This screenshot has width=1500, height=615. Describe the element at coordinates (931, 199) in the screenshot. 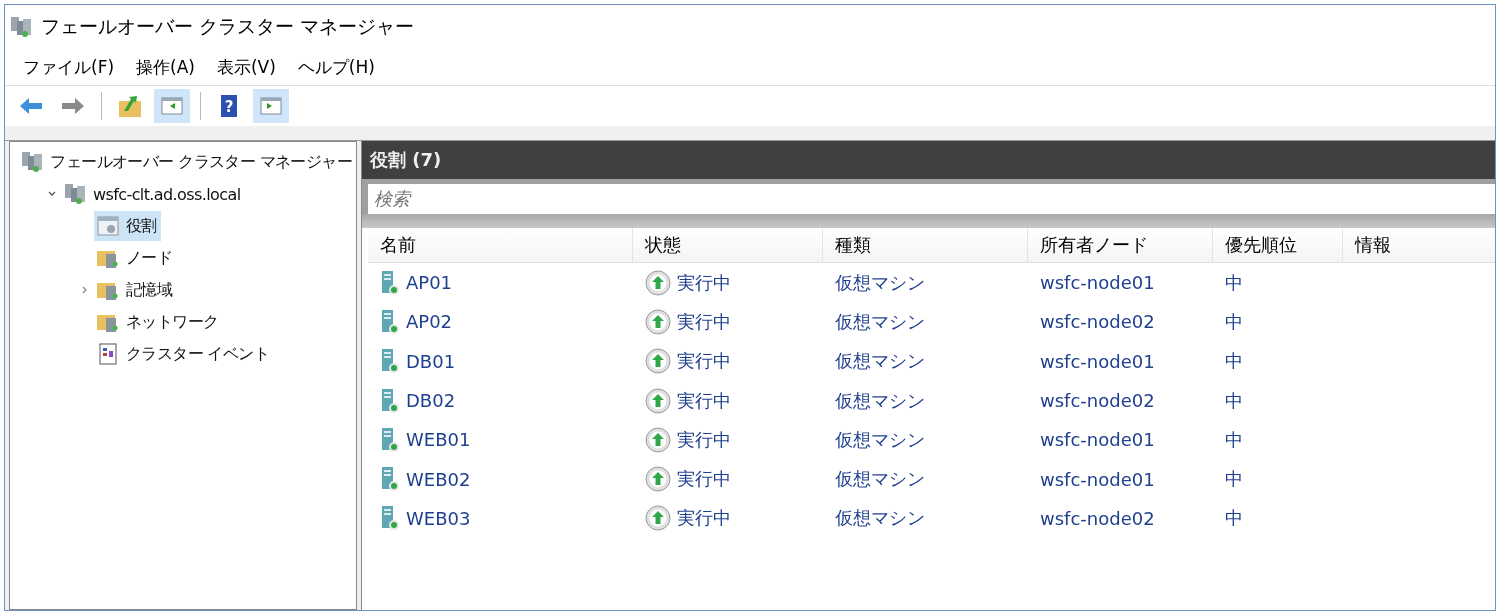

I see `search-field: 検索` at that location.